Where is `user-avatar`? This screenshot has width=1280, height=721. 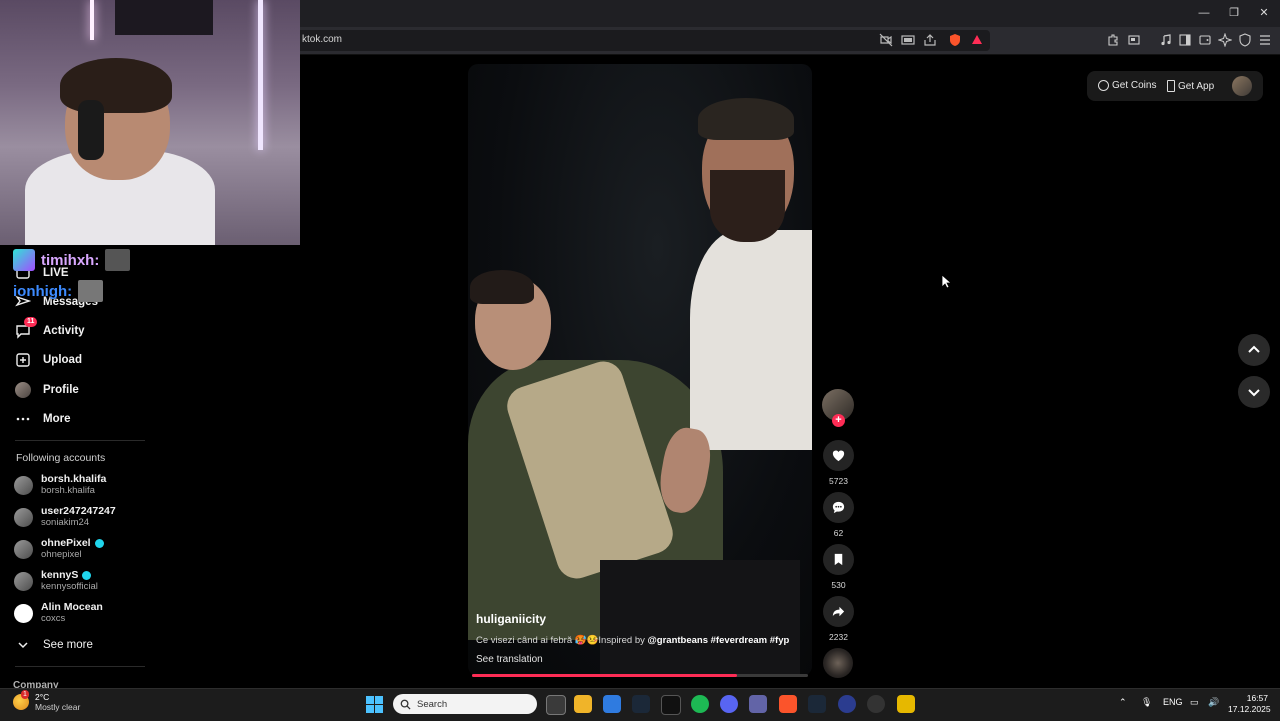 user-avatar is located at coordinates (1242, 86).